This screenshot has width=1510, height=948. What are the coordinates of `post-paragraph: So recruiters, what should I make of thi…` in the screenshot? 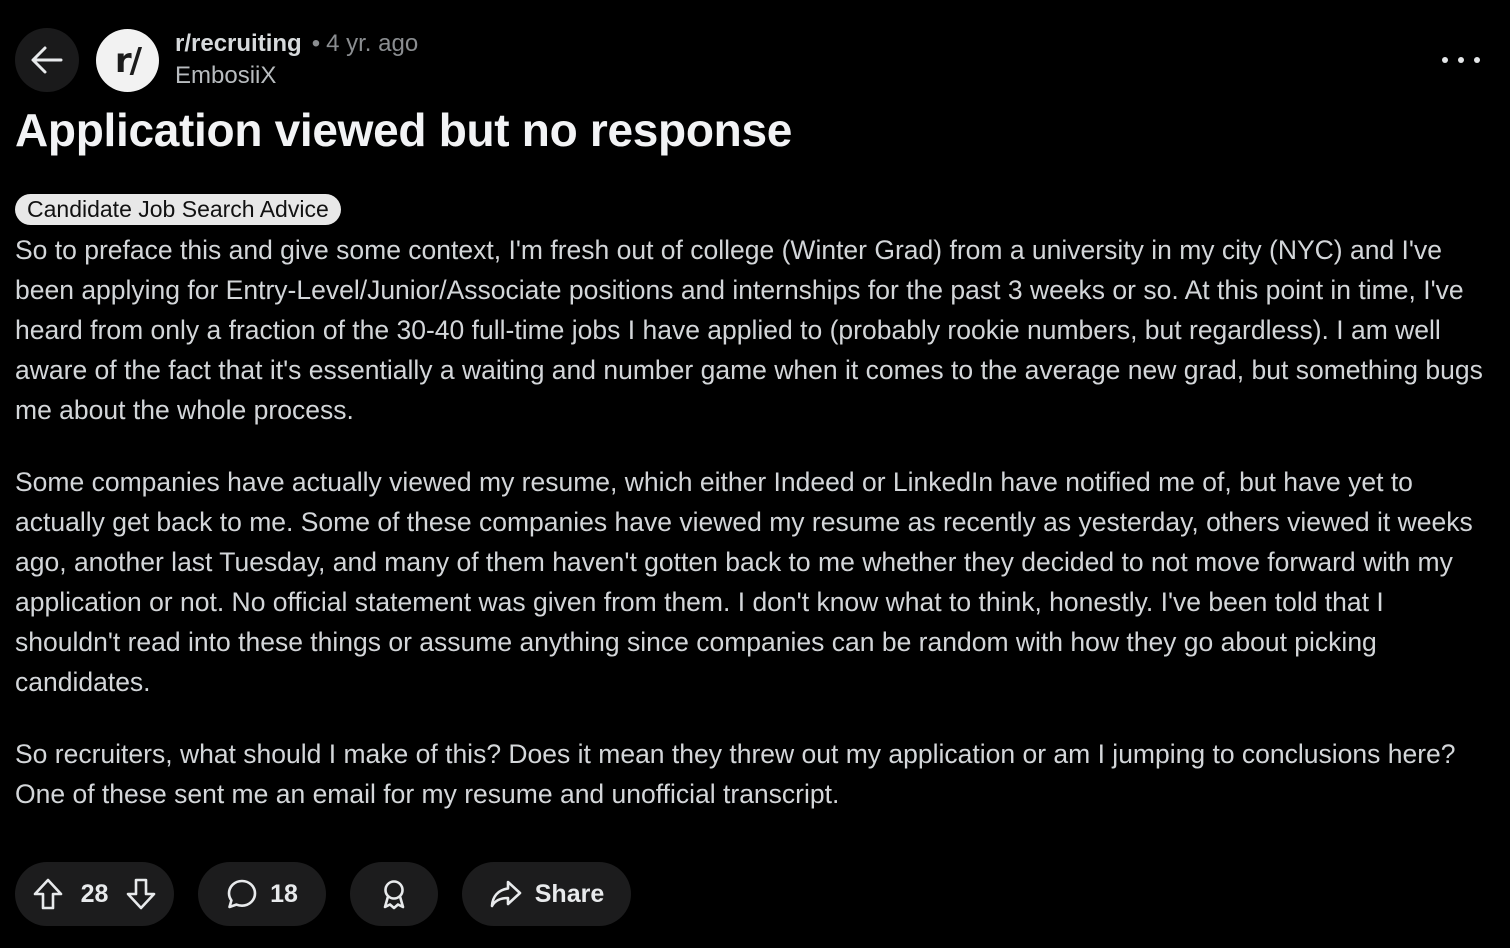 It's located at (735, 774).